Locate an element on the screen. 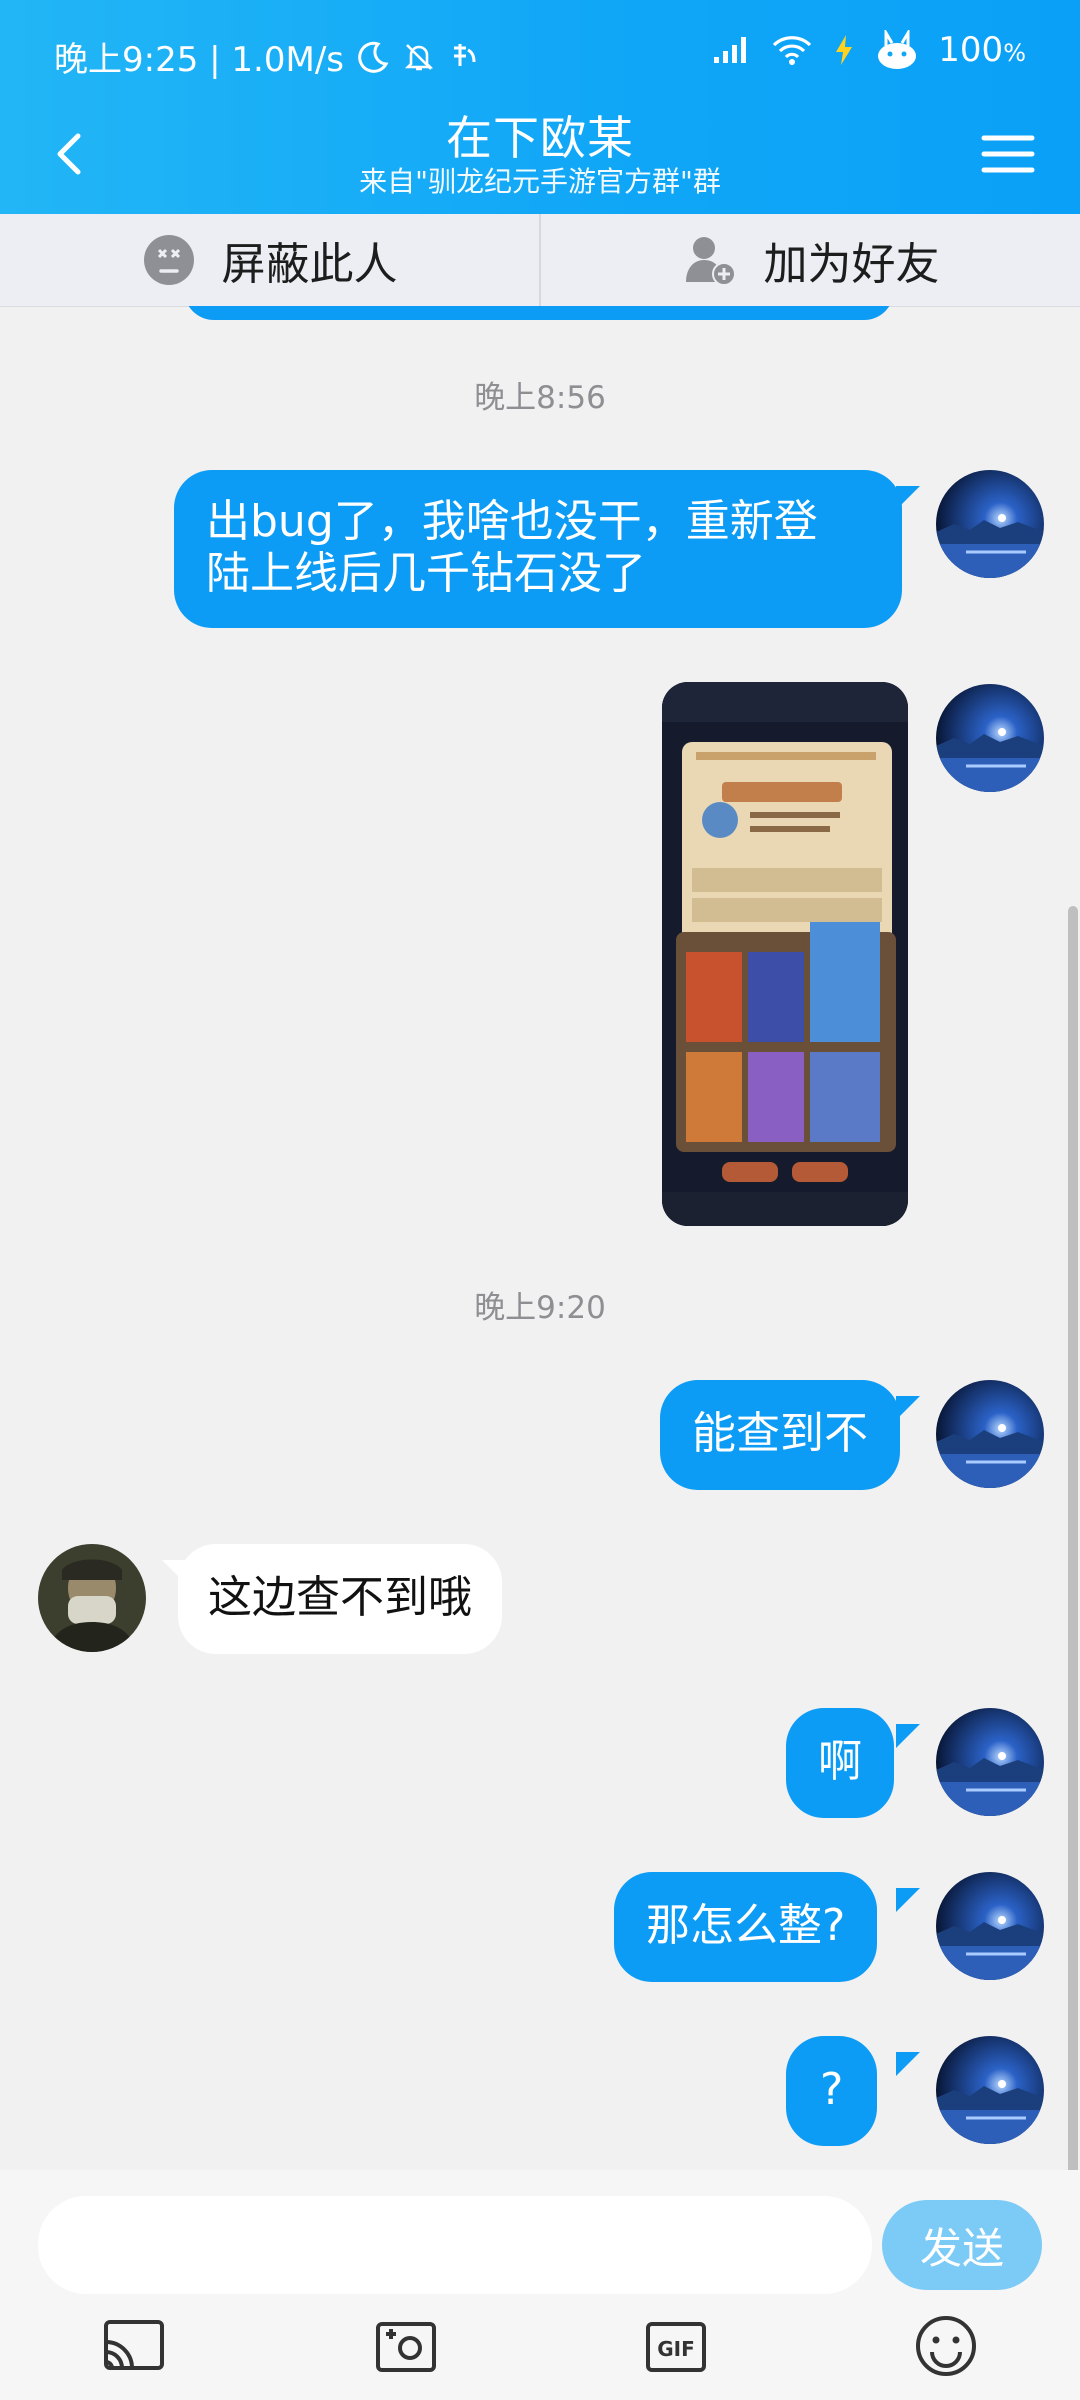 This screenshot has width=1080, height=2400. svg-text: GIF is located at coordinates (676, 2349).